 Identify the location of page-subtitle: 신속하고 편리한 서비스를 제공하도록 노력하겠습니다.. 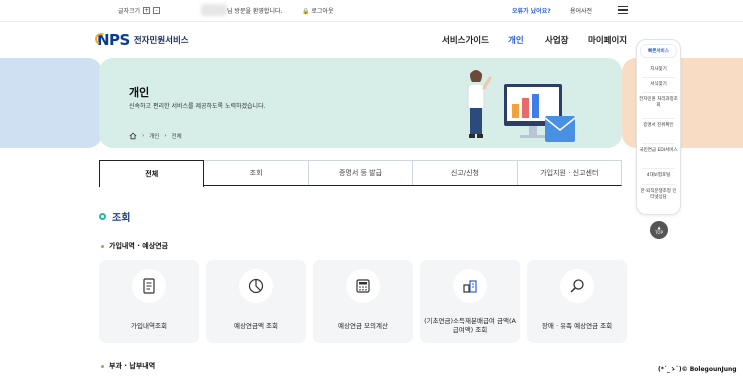
(197, 106).